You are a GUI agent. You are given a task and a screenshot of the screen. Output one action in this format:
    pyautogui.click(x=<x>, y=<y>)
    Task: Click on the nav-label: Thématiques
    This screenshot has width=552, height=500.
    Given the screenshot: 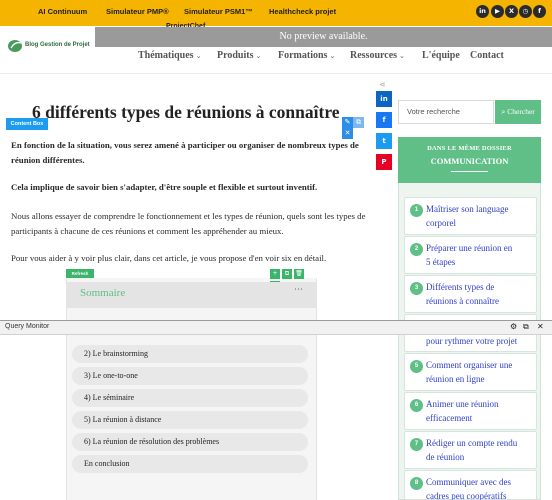 What is the action you would take?
    pyautogui.click(x=166, y=55)
    